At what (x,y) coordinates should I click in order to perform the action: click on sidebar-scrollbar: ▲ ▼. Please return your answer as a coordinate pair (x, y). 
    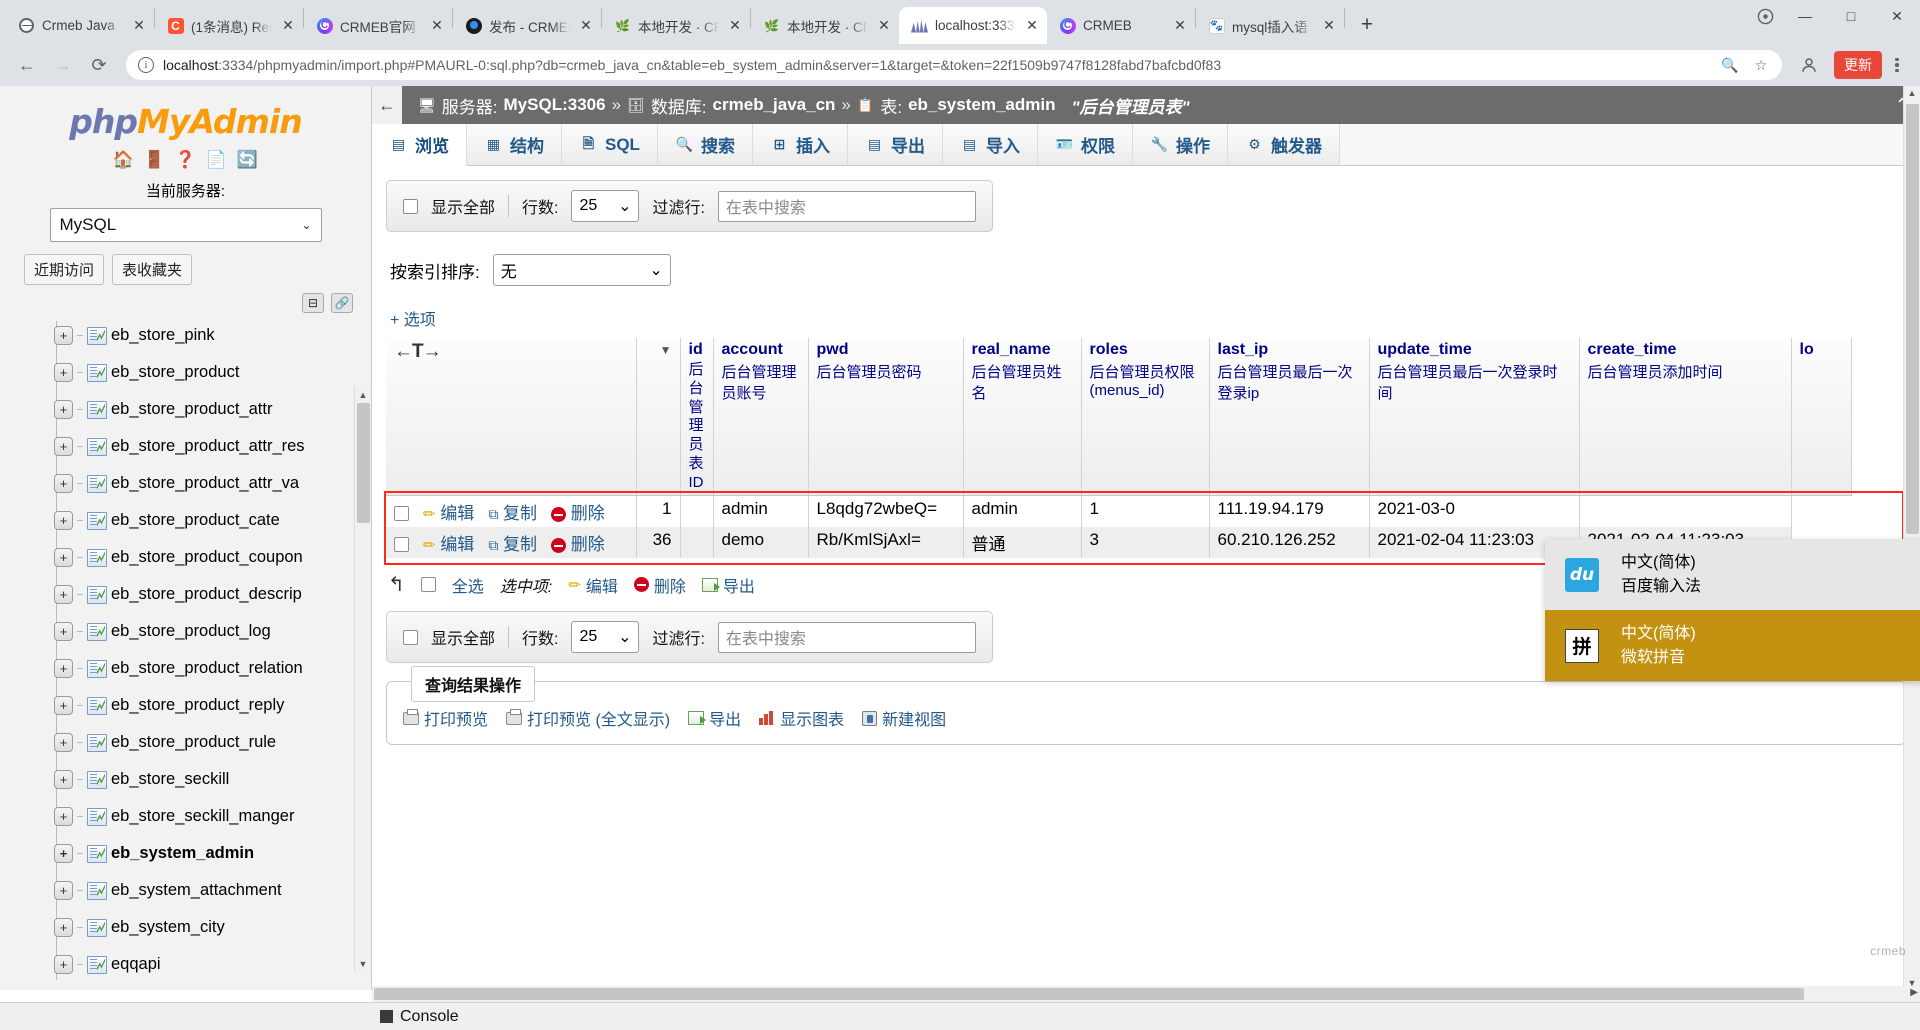
    Looking at the image, I should click on (362, 679).